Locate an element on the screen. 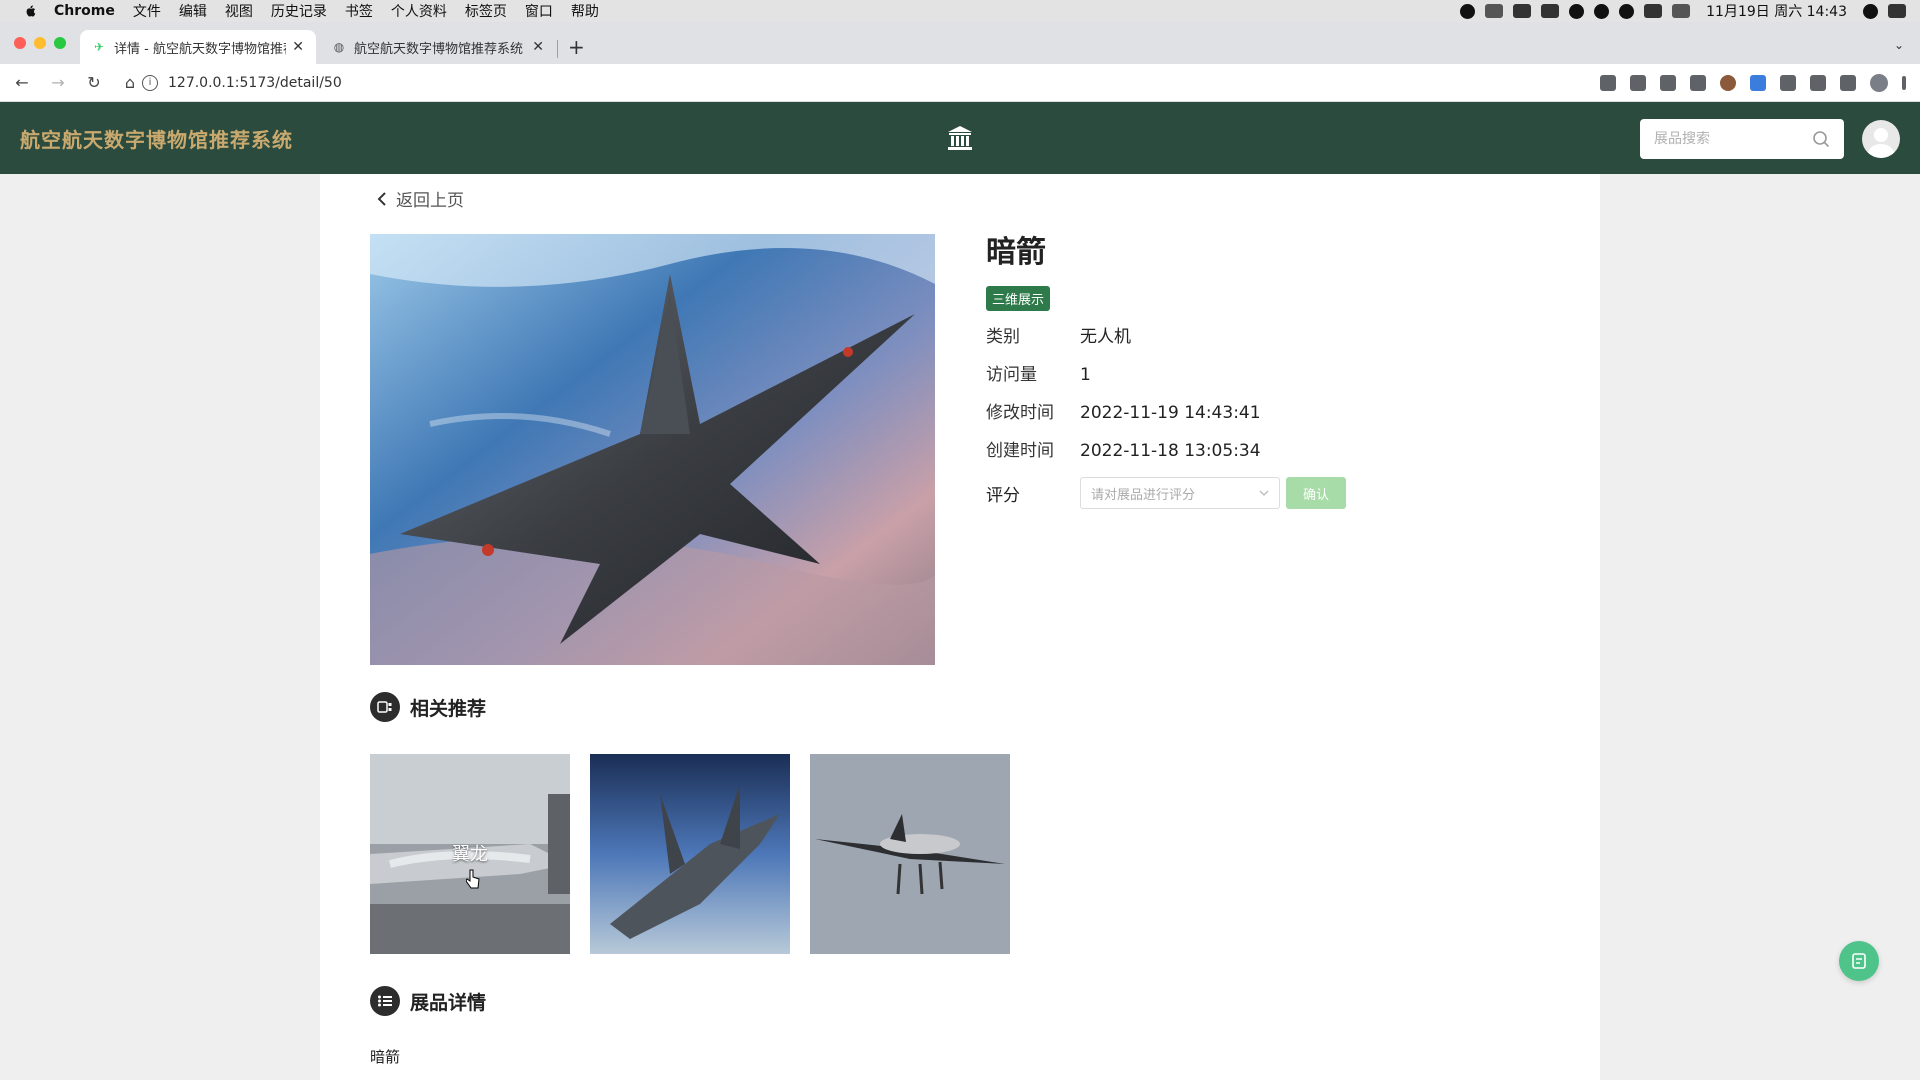 Image resolution: width=1920 pixels, height=1080 pixels. puzzle-icon is located at coordinates (1818, 83).